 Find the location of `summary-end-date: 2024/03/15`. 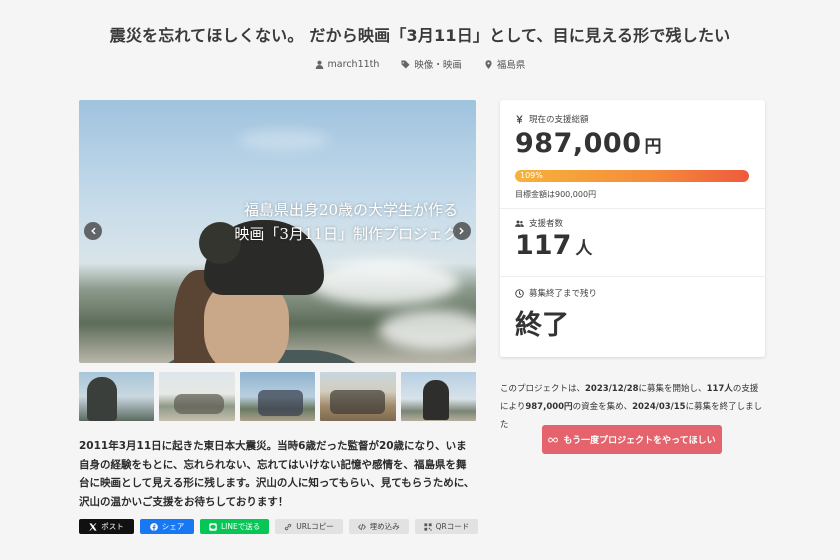

summary-end-date: 2024/03/15 is located at coordinates (659, 407).